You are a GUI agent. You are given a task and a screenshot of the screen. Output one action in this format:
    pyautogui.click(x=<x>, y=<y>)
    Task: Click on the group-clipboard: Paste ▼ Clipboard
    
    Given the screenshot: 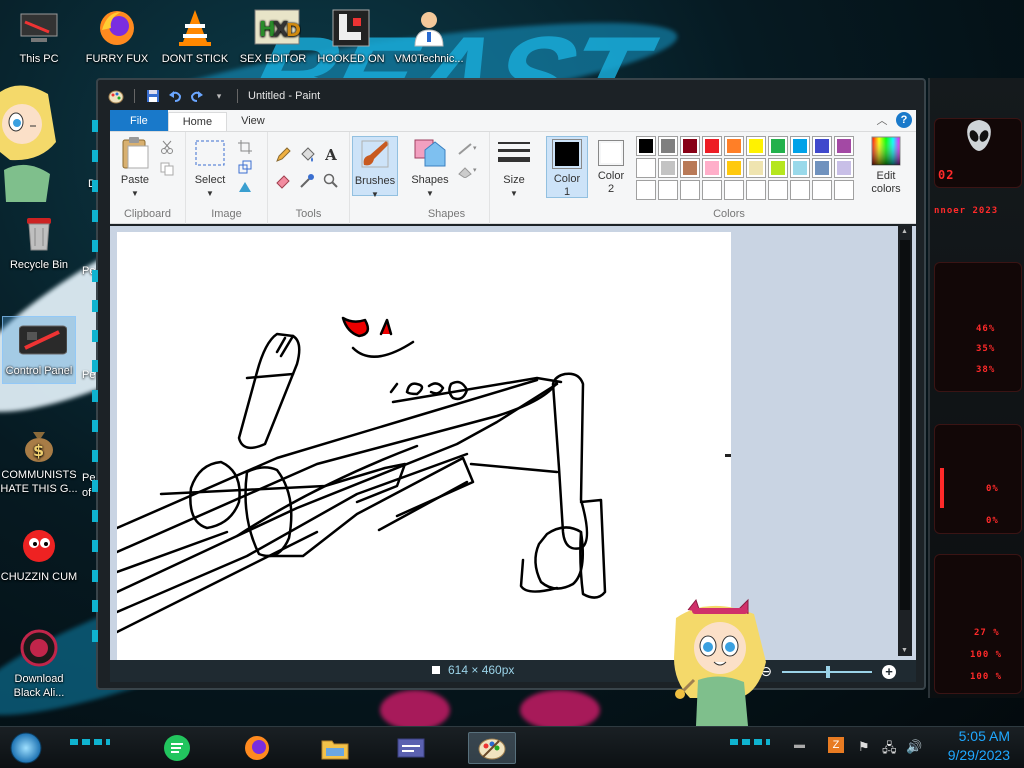 What is the action you would take?
    pyautogui.click(x=148, y=178)
    